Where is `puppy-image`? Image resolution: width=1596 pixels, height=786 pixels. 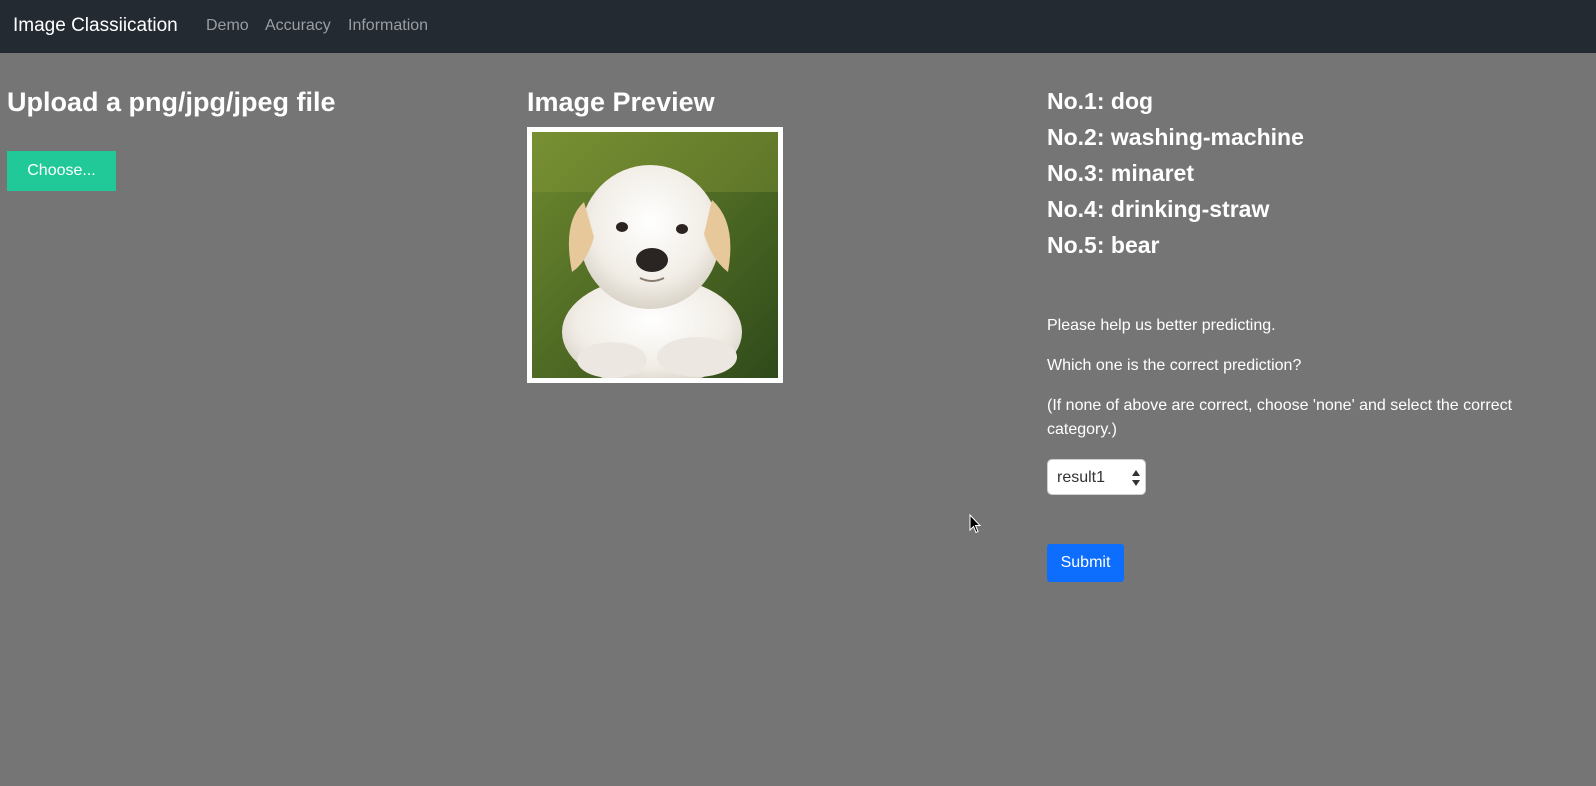 puppy-image is located at coordinates (655, 255).